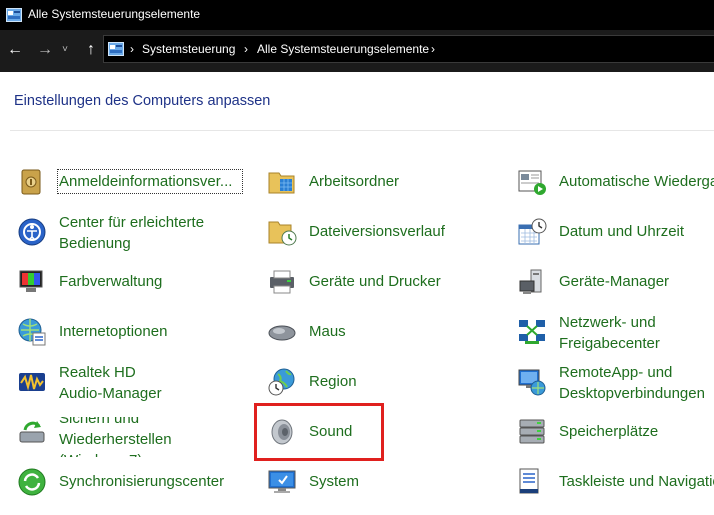  Describe the element at coordinates (114, 14) in the screenshot. I see `window-title: Alle Systemsteuerungselemente` at that location.